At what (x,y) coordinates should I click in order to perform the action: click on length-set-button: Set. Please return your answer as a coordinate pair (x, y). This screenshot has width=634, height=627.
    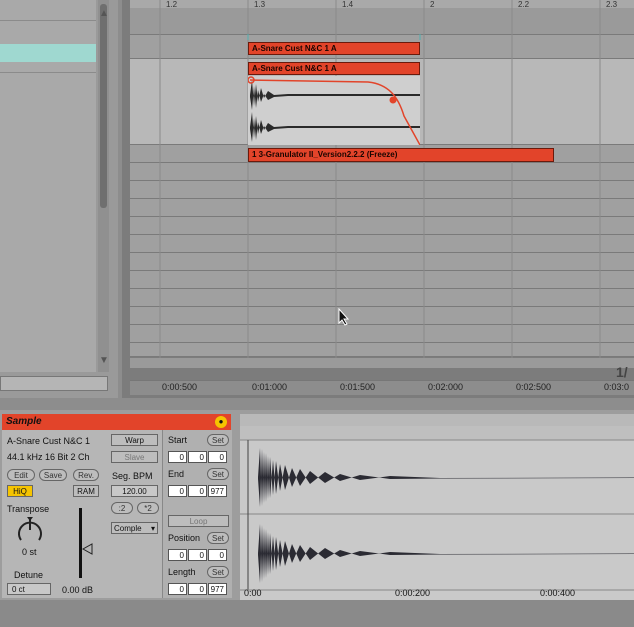
    Looking at the image, I should click on (218, 572).